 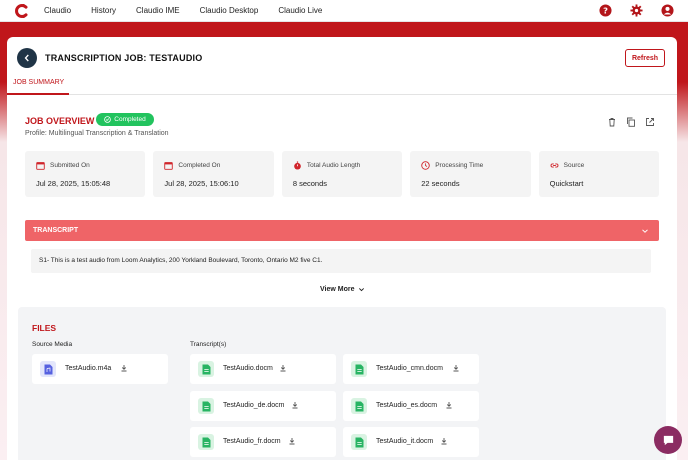 I want to click on chat-button, so click(x=668, y=440).